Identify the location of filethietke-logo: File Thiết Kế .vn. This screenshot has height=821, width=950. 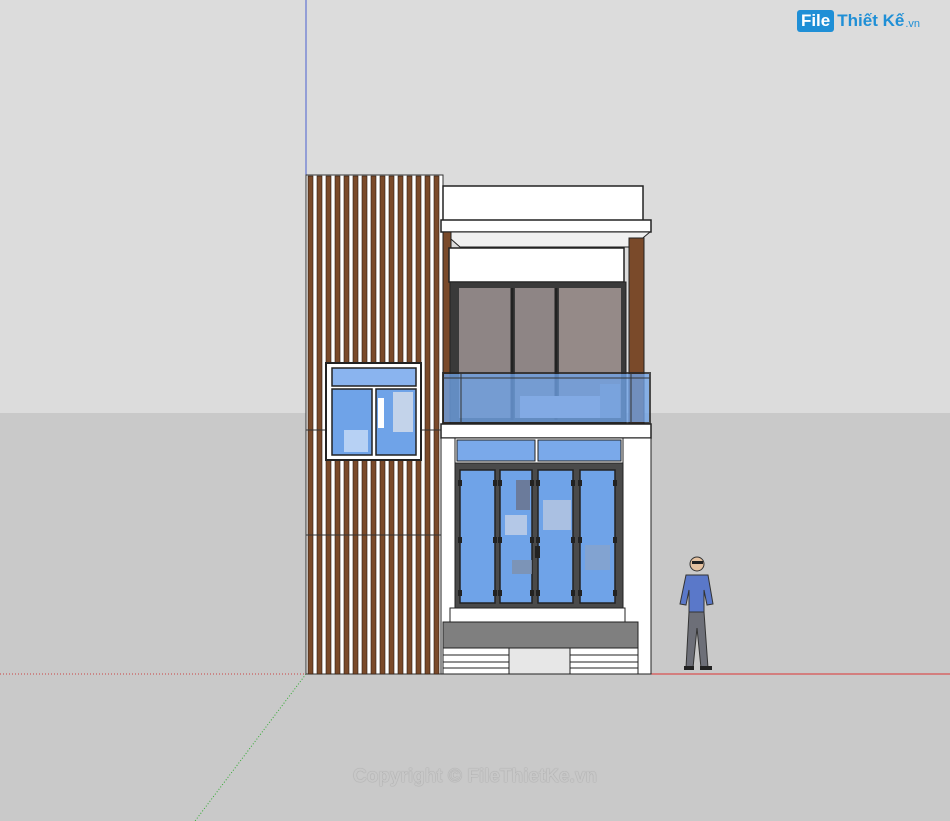
(858, 21).